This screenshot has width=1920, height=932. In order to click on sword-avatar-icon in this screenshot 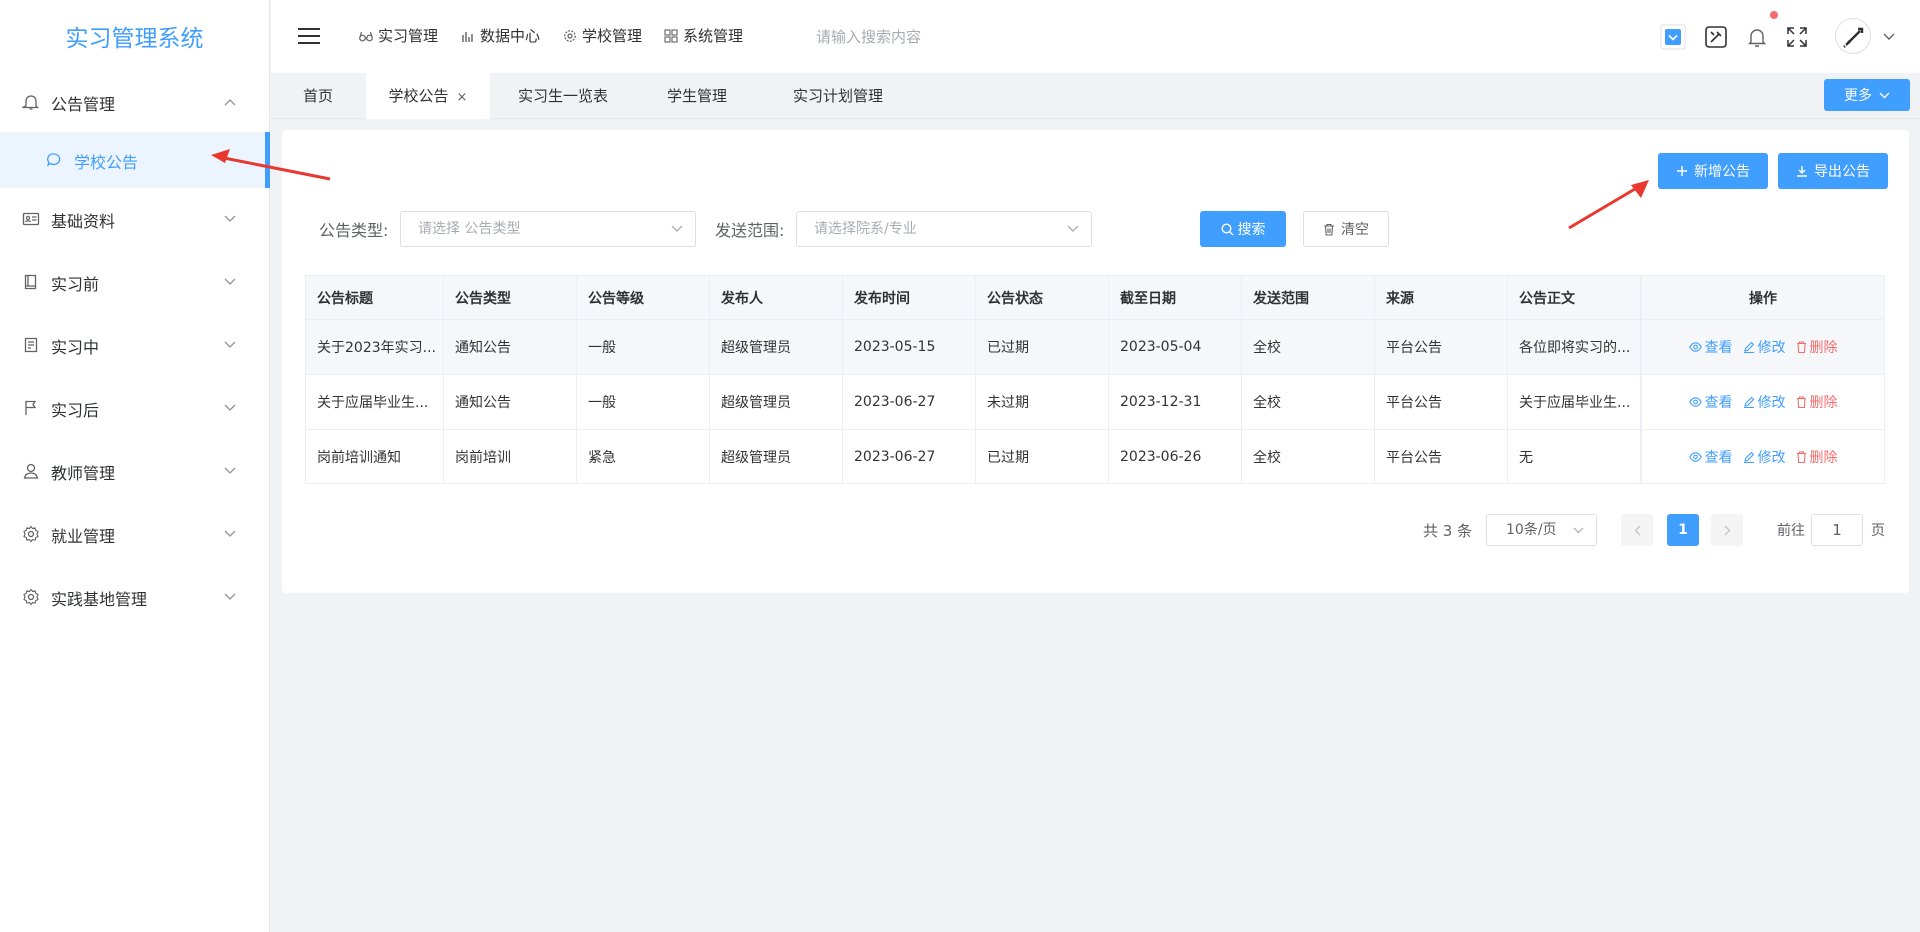, I will do `click(1853, 37)`.